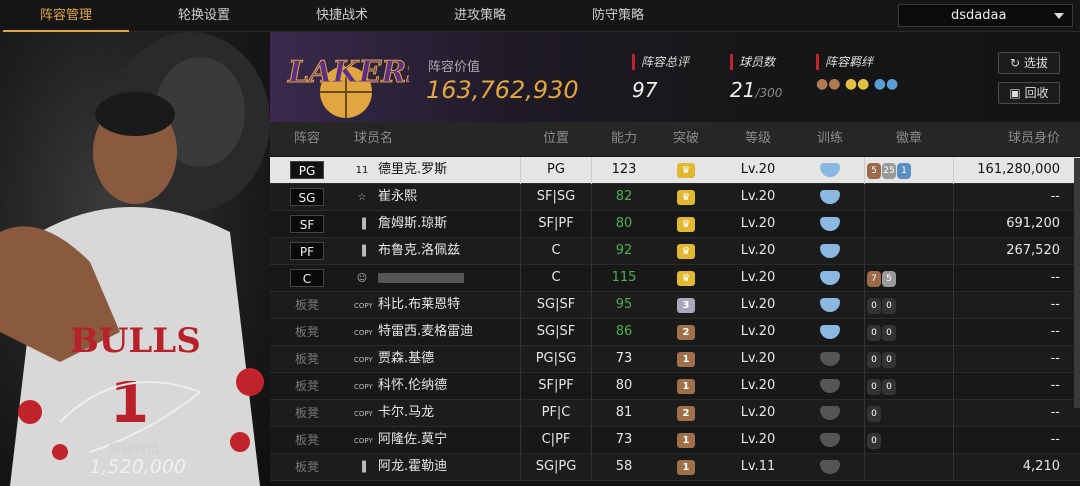  Describe the element at coordinates (909, 139) in the screenshot. I see `col-badges: 徽章` at that location.